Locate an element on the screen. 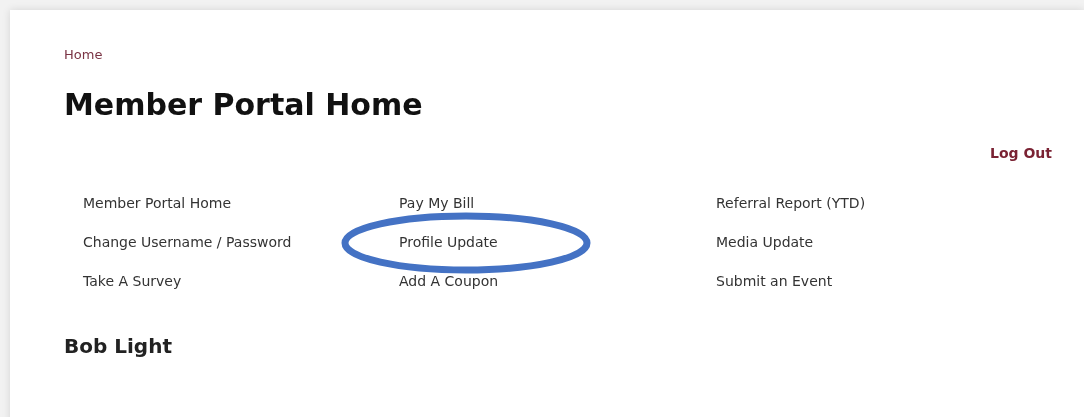  portal-link: Profile Update is located at coordinates (448, 242).